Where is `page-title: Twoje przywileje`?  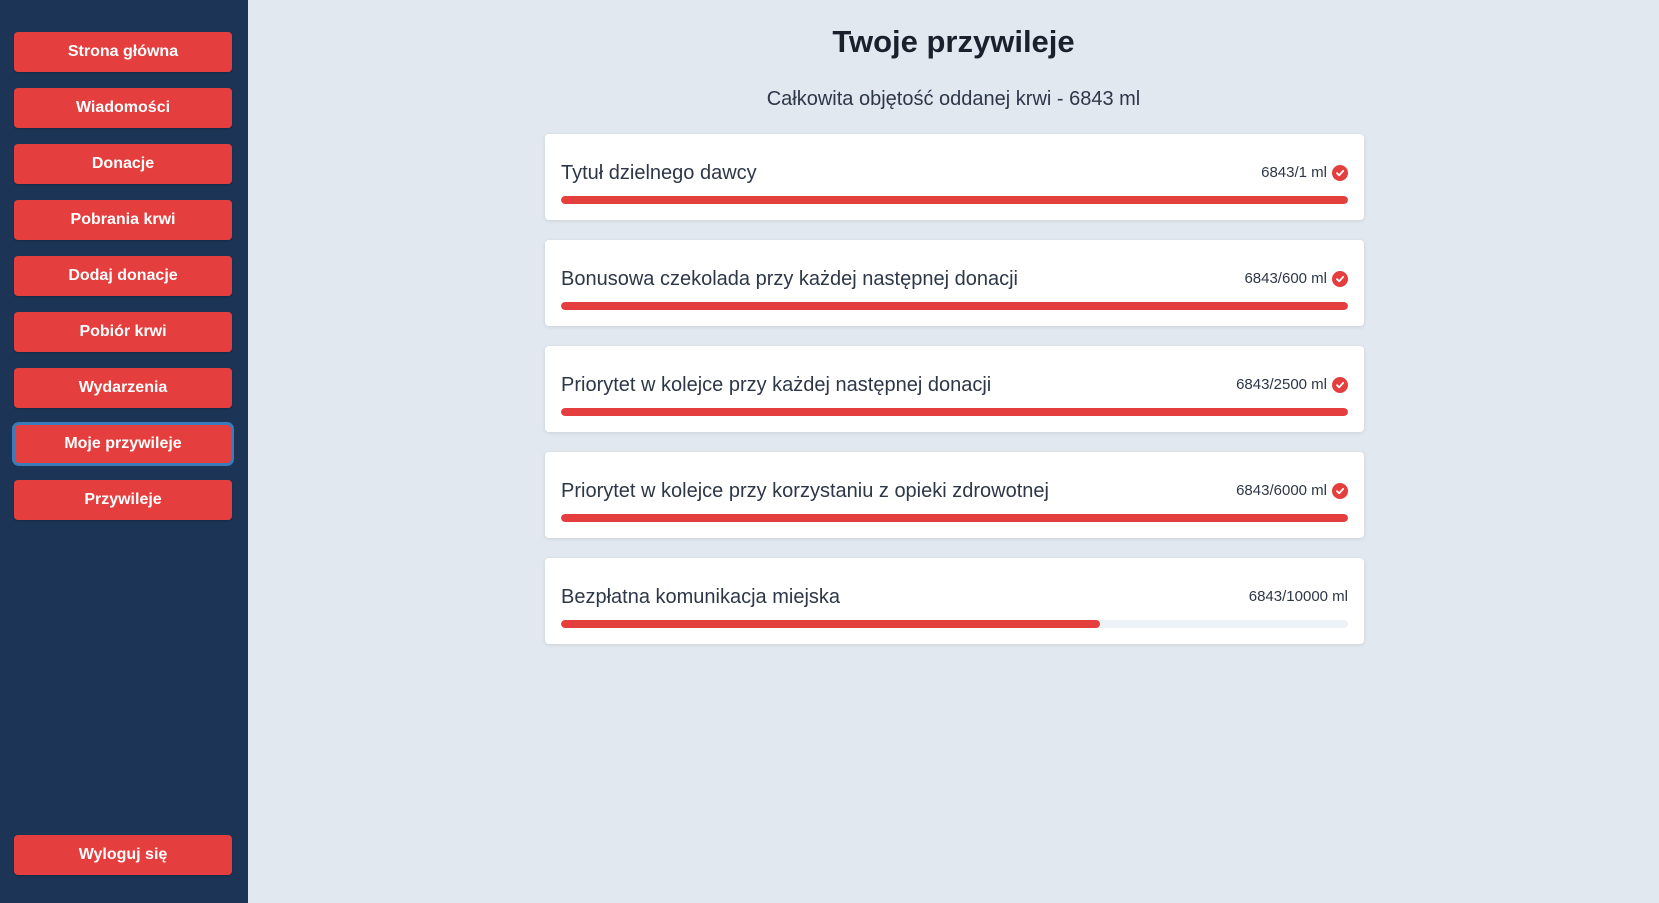
page-title: Twoje przywileje is located at coordinates (953, 41).